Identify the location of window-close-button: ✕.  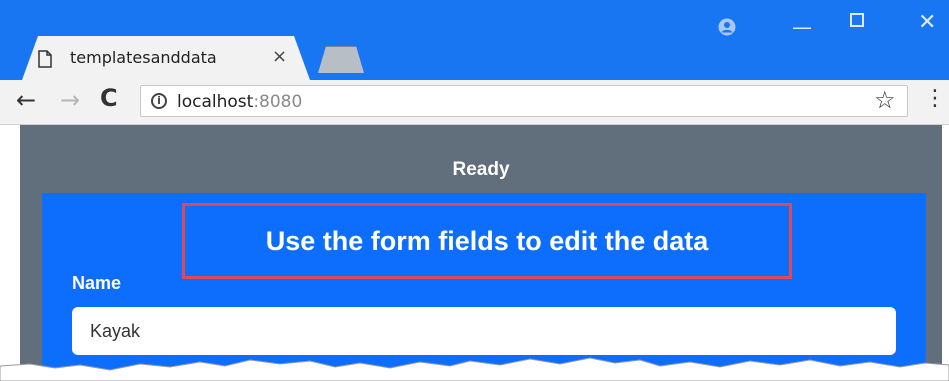
(927, 22).